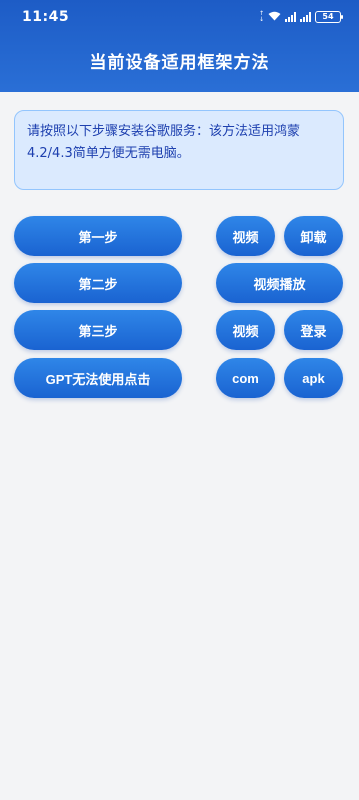 This screenshot has height=800, width=359. Describe the element at coordinates (98, 236) in the screenshot. I see `step1-button: 第一步` at that location.